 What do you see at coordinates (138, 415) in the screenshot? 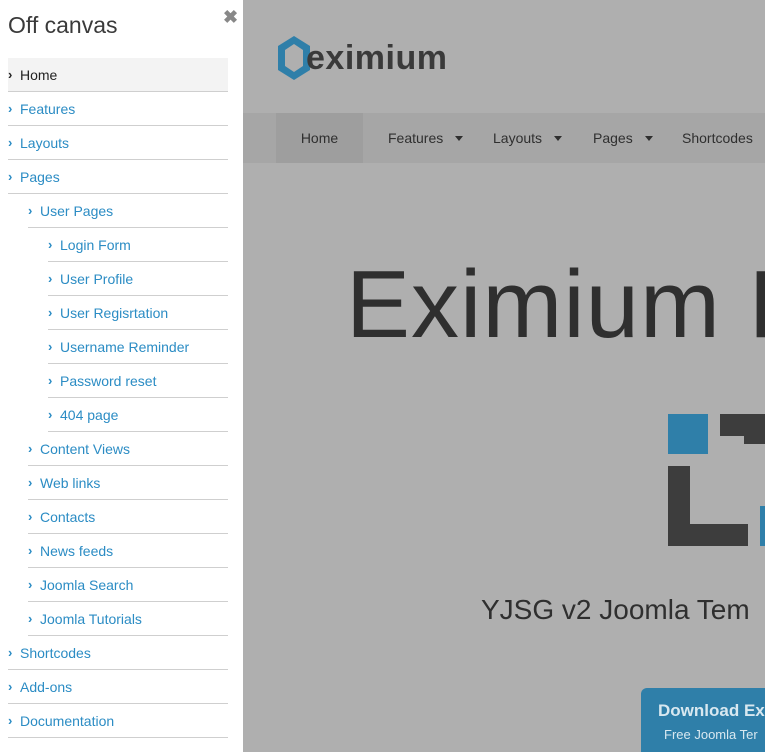
I see `menu-item: › 404 page` at bounding box center [138, 415].